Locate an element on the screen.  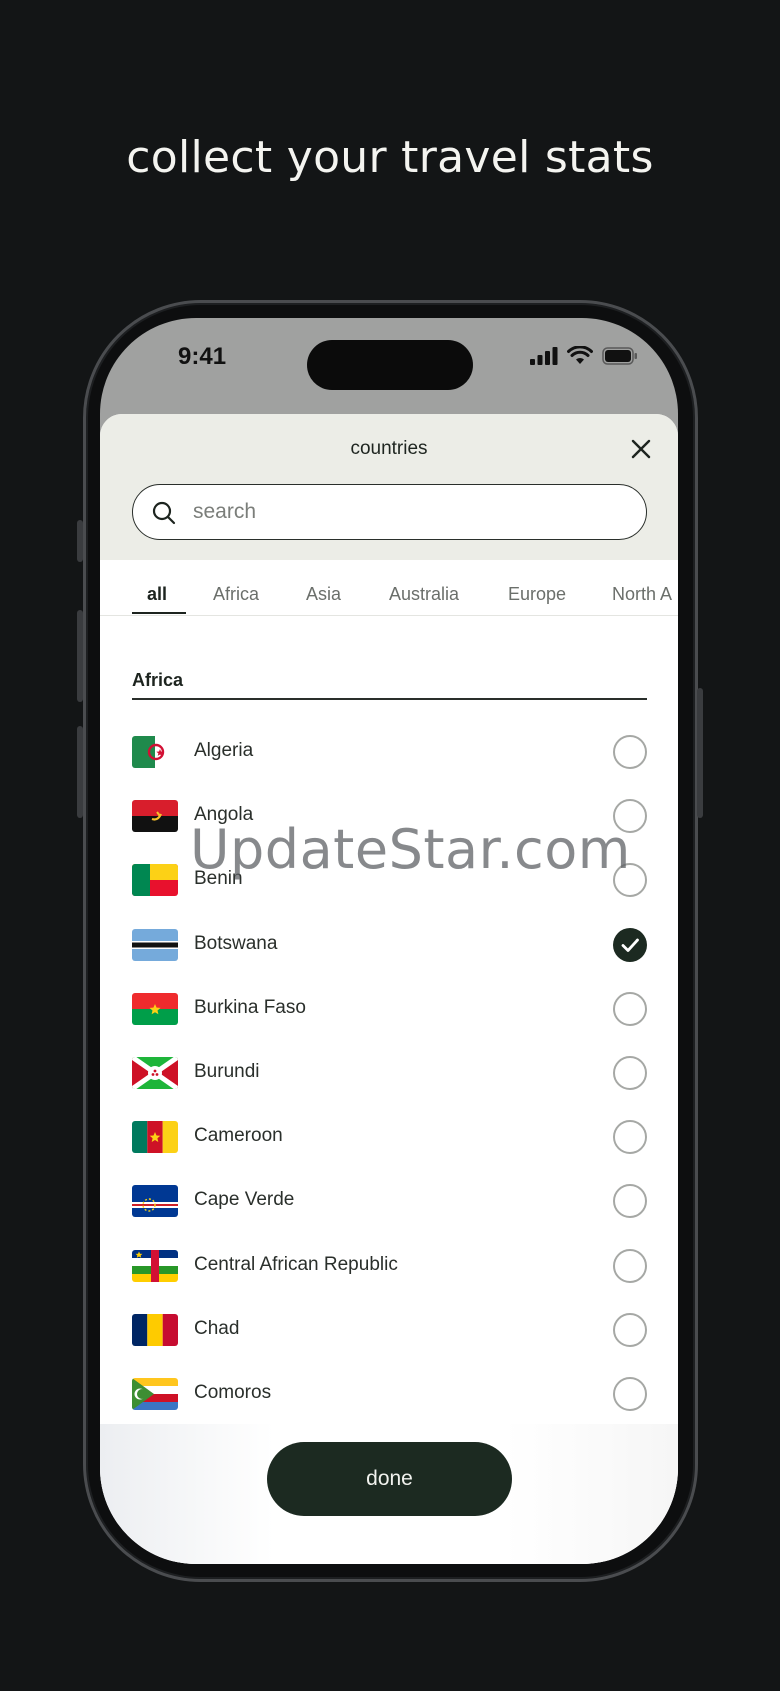
status-bar: 9:41 is located at coordinates (389, 366).